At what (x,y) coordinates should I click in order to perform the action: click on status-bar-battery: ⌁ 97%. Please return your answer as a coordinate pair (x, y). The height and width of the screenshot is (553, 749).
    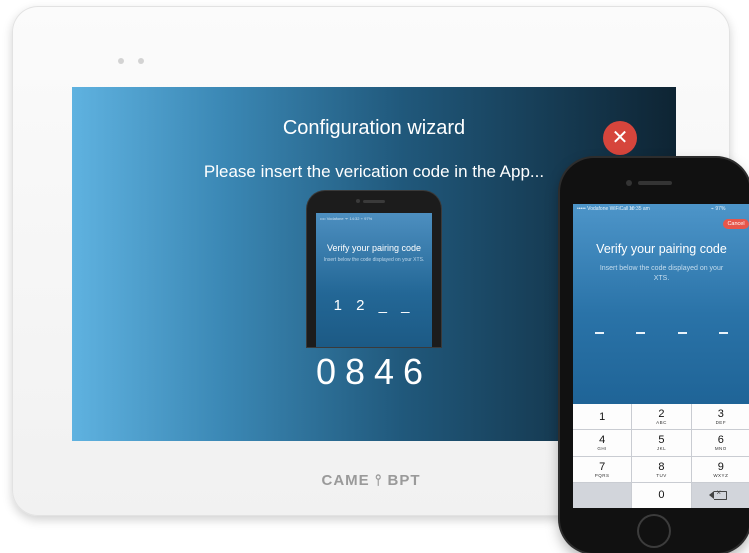
    Looking at the image, I should click on (718, 209).